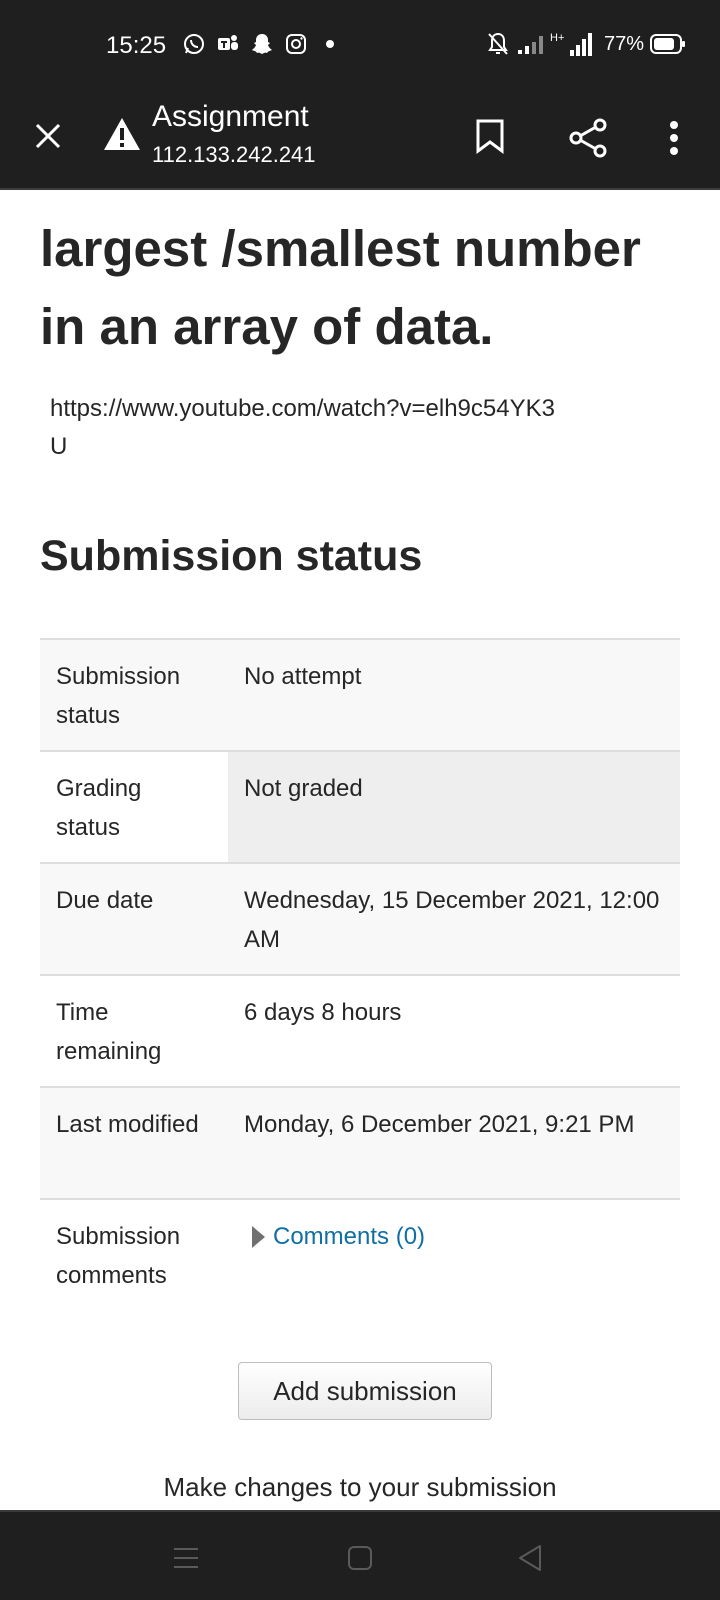 This screenshot has height=1600, width=720. I want to click on page-title: Assignment, so click(230, 116).